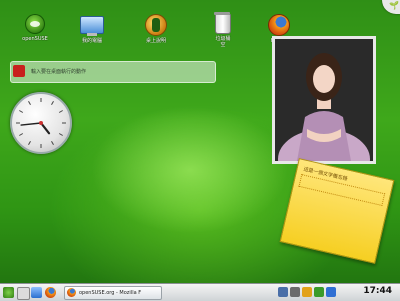 This screenshot has width=400, height=301. Describe the element at coordinates (223, 42) in the screenshot. I see `desktop-icon-label: 垃圾桶 空` at that location.